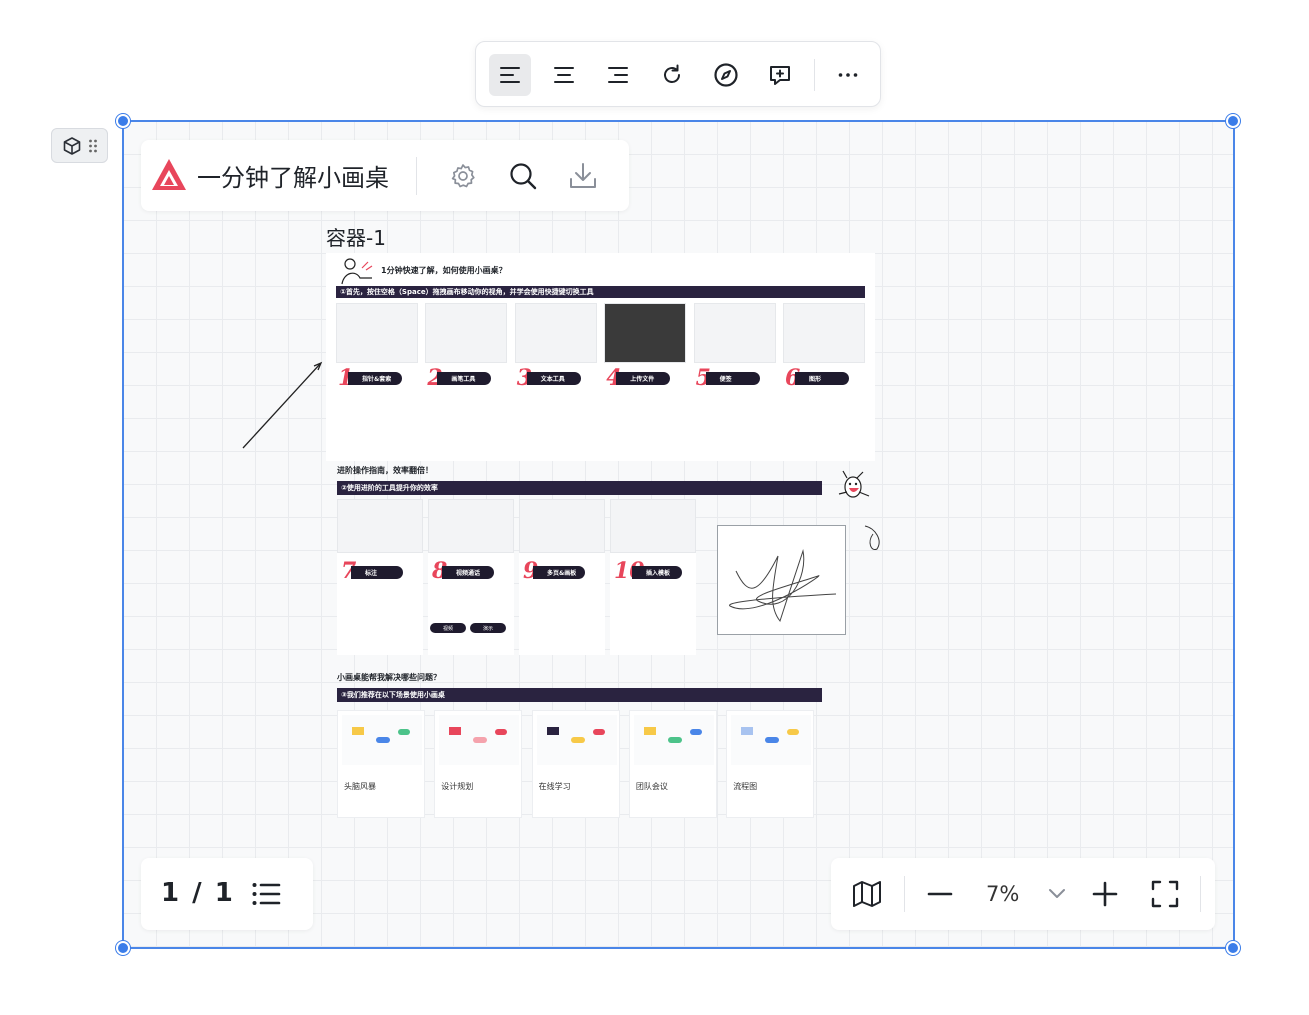  Describe the element at coordinates (463, 176) in the screenshot. I see `settings-button` at that location.